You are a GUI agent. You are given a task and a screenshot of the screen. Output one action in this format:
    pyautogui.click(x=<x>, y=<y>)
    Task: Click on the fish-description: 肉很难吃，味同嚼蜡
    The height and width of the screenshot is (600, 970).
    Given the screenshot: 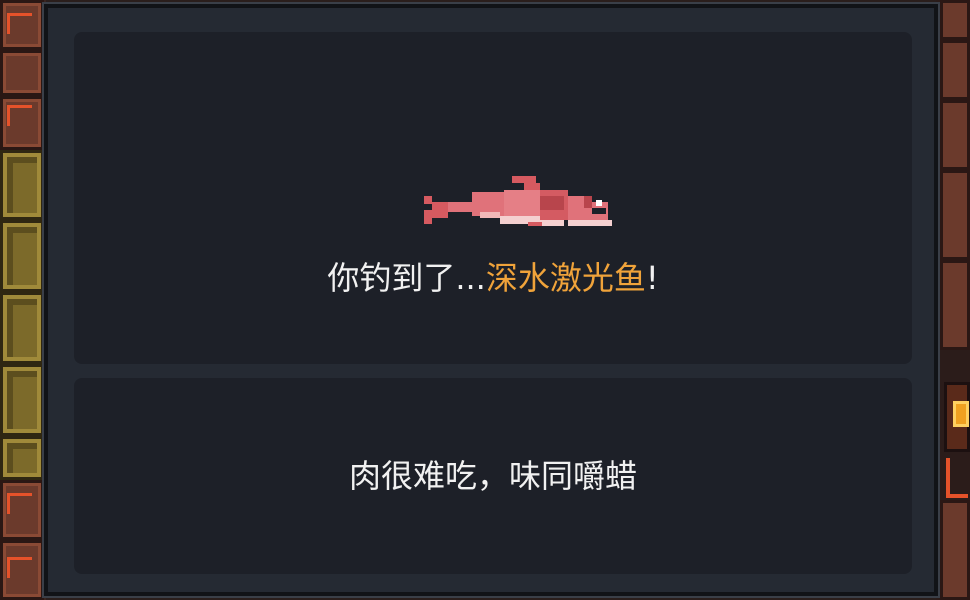 What is the action you would take?
    pyautogui.click(x=492, y=476)
    